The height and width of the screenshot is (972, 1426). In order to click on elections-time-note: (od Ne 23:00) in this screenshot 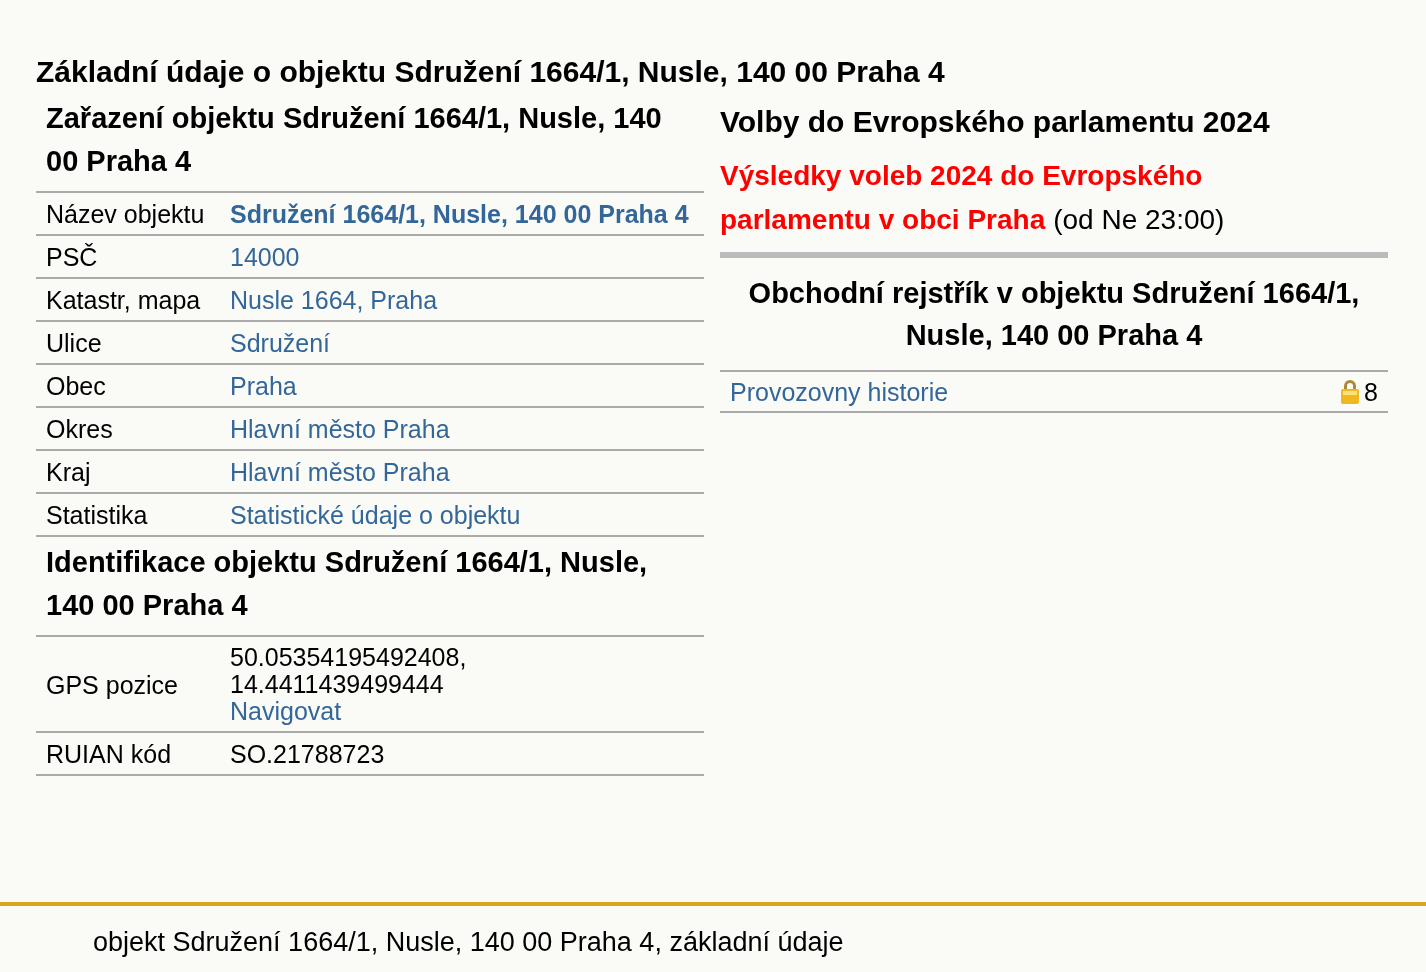, I will do `click(1139, 219)`.